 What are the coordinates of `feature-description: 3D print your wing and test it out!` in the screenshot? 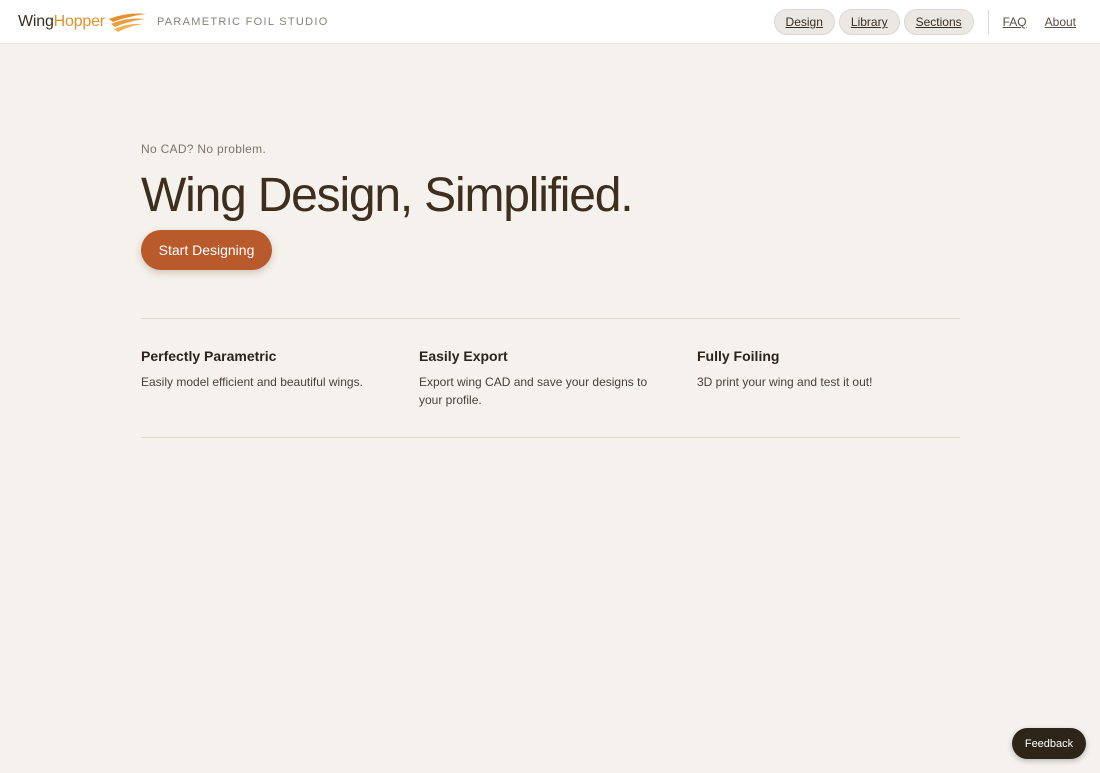 It's located at (785, 382).